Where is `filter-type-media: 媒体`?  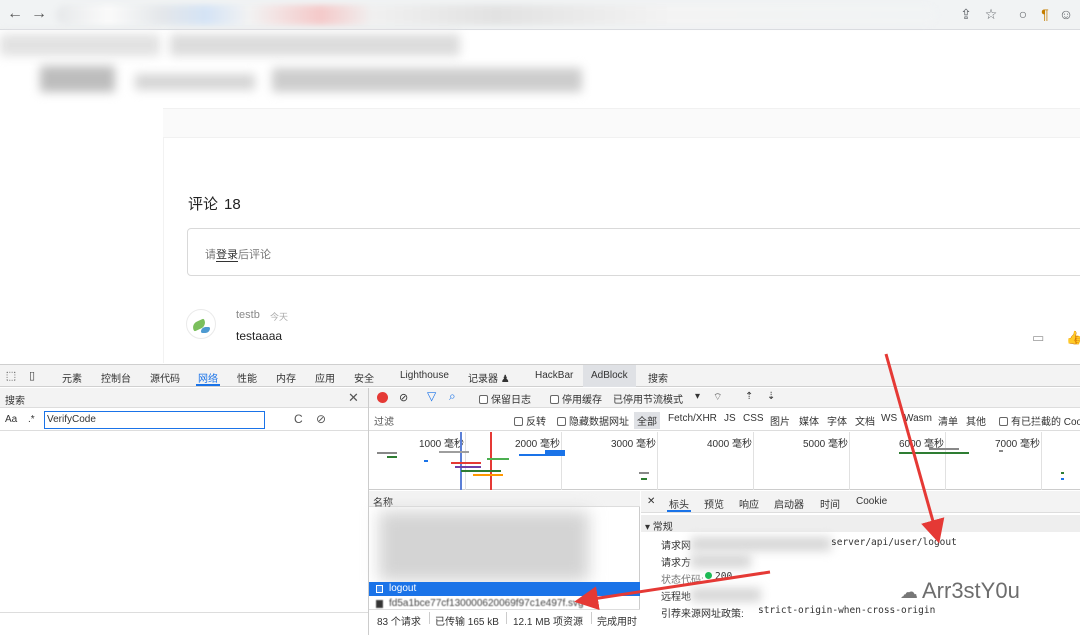 filter-type-media: 媒体 is located at coordinates (809, 420).